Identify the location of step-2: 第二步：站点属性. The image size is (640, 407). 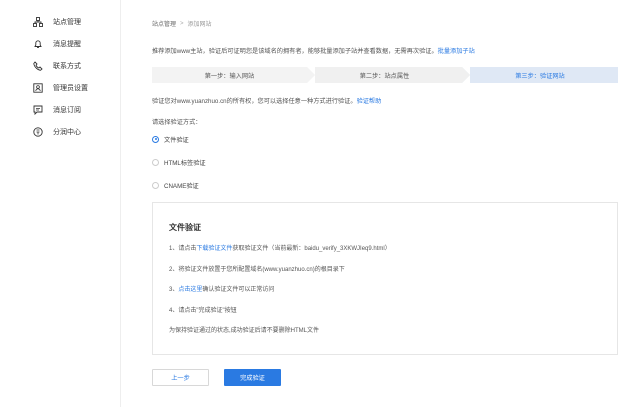
(388, 75).